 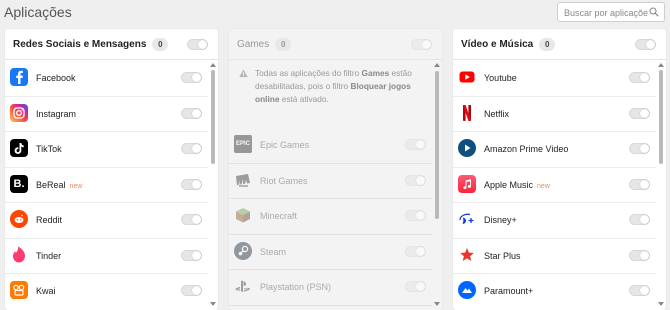 What do you see at coordinates (279, 216) in the screenshot?
I see `app-name: Minecraft` at bounding box center [279, 216].